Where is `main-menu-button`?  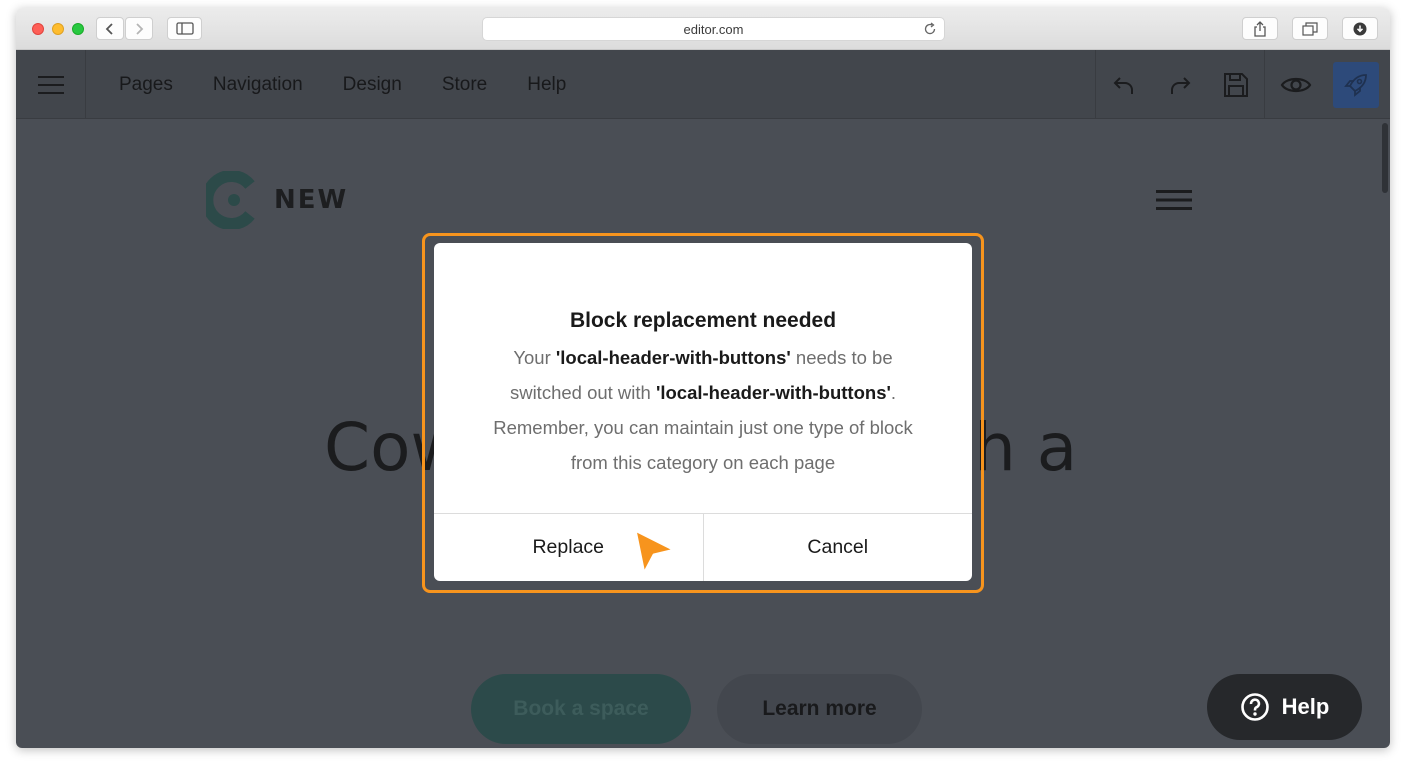
main-menu-button is located at coordinates (51, 84).